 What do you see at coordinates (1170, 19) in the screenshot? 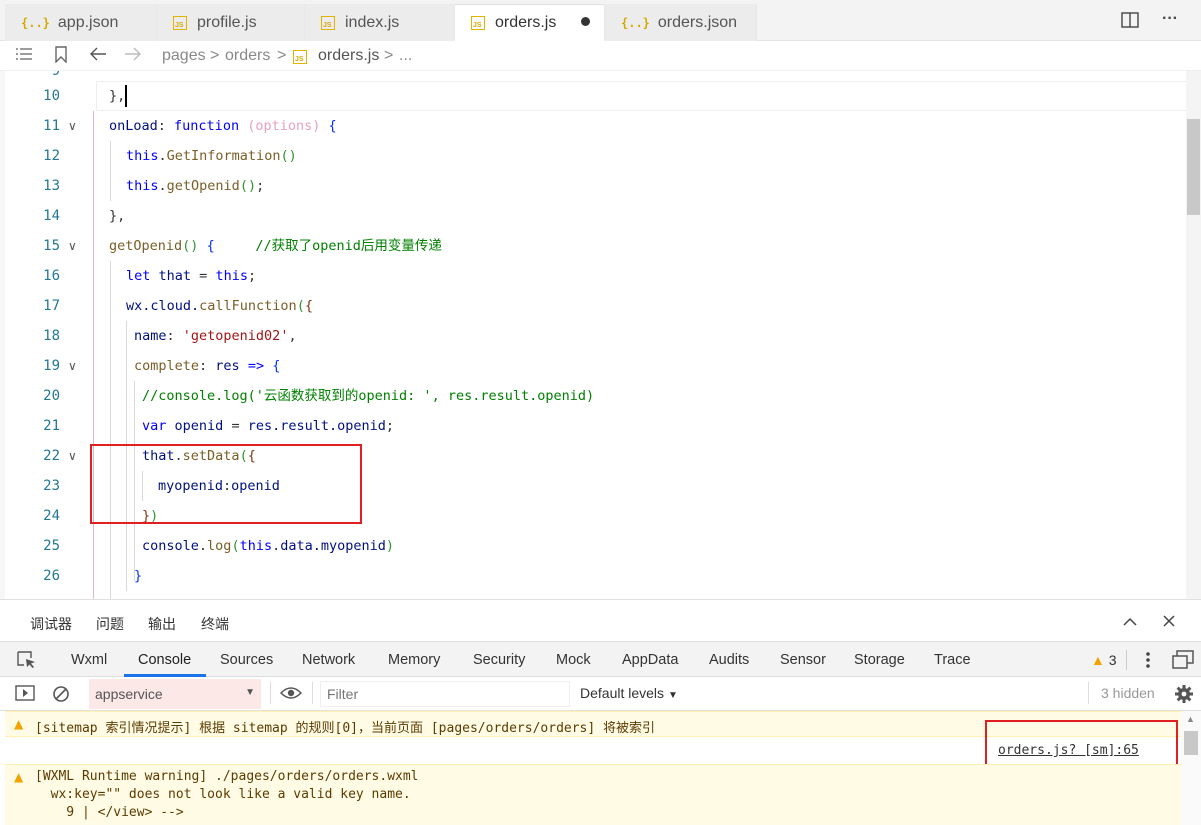
I see `more-actions-icon: ···` at bounding box center [1170, 19].